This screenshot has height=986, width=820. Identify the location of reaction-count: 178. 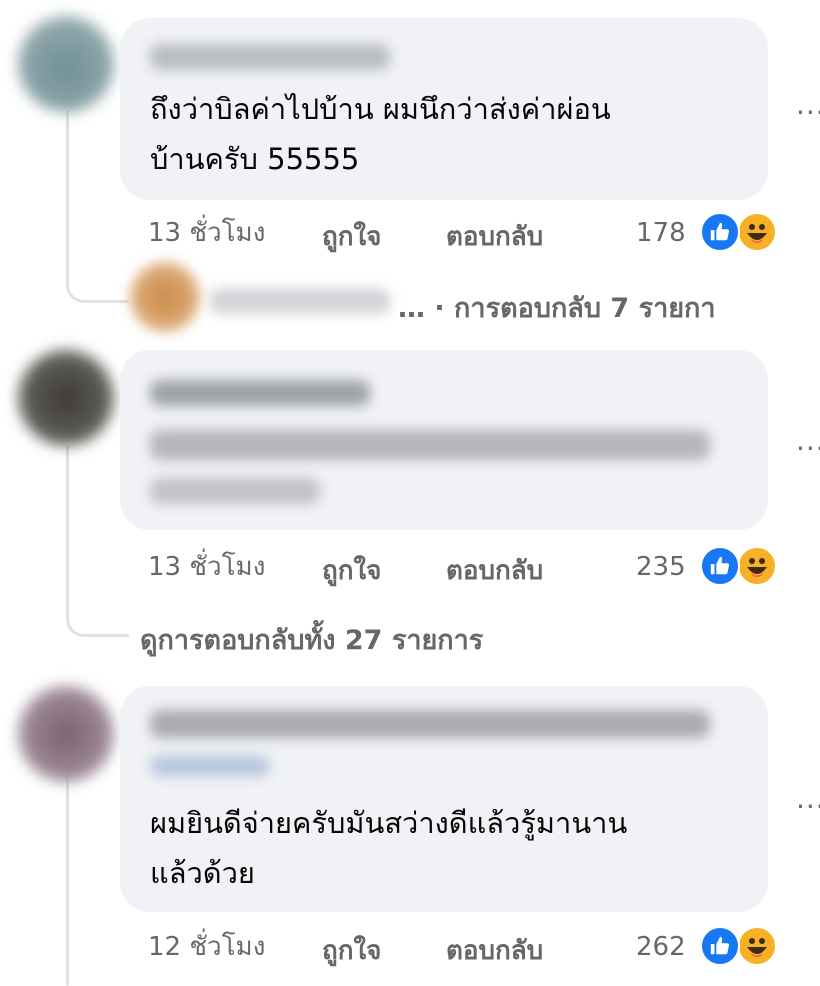
(661, 233).